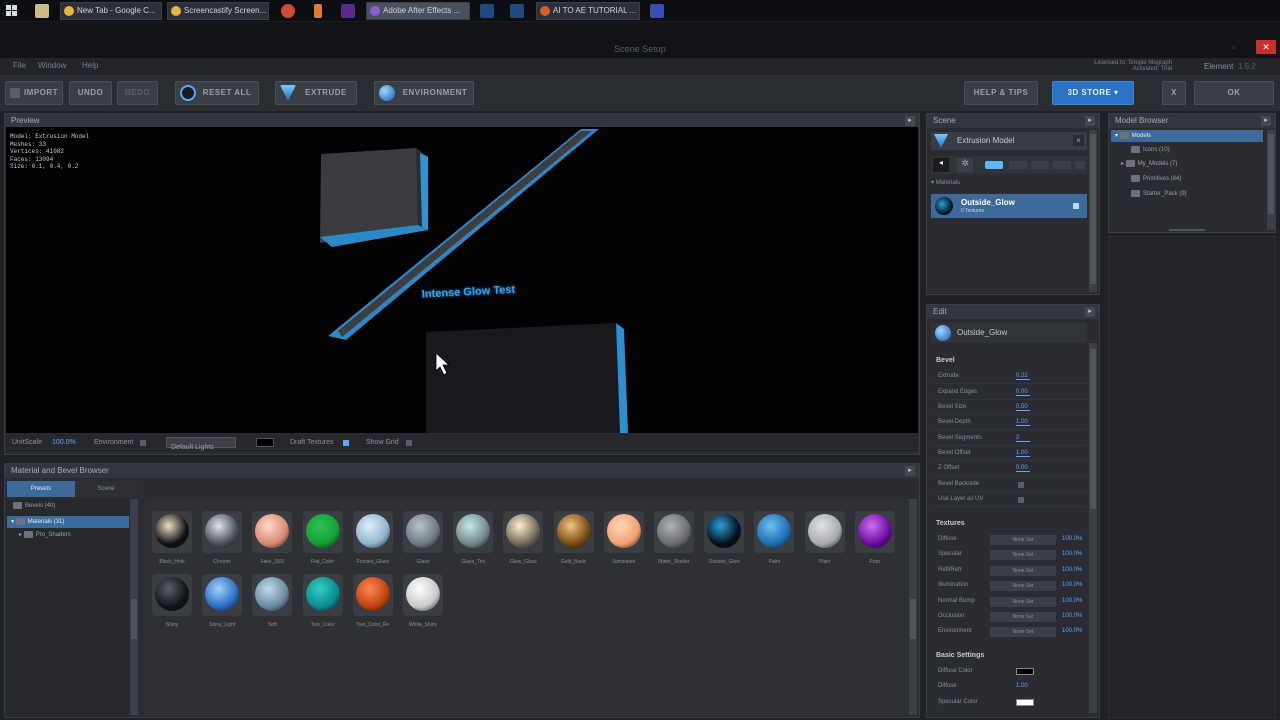 This screenshot has width=1280, height=720. Describe the element at coordinates (1174, 93) in the screenshot. I see `cancel-button: X` at that location.